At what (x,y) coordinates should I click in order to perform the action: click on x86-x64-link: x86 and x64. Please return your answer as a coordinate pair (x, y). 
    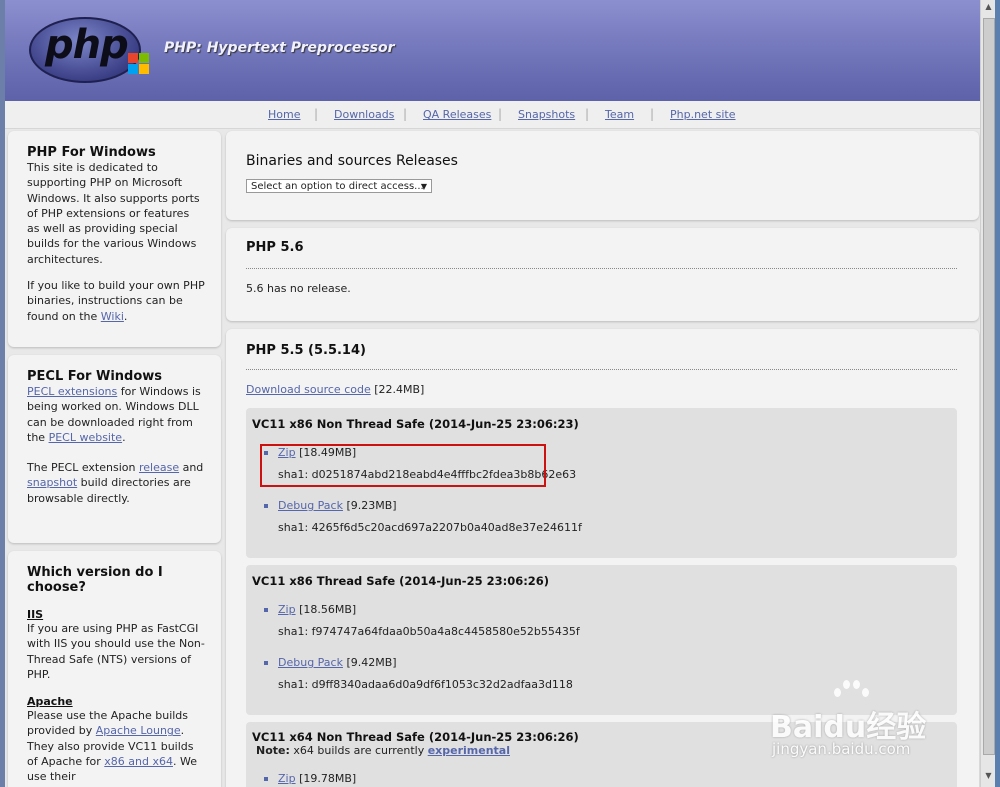
    Looking at the image, I should click on (138, 761).